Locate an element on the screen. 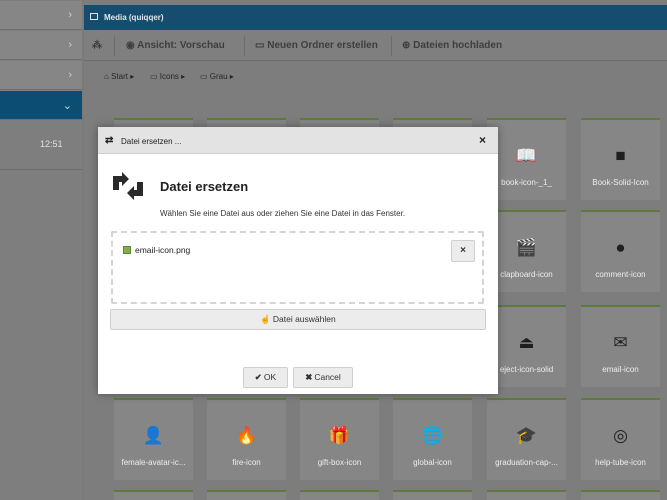 This screenshot has height=500, width=667. choose-file-label: Datei auswählen is located at coordinates (304, 319).